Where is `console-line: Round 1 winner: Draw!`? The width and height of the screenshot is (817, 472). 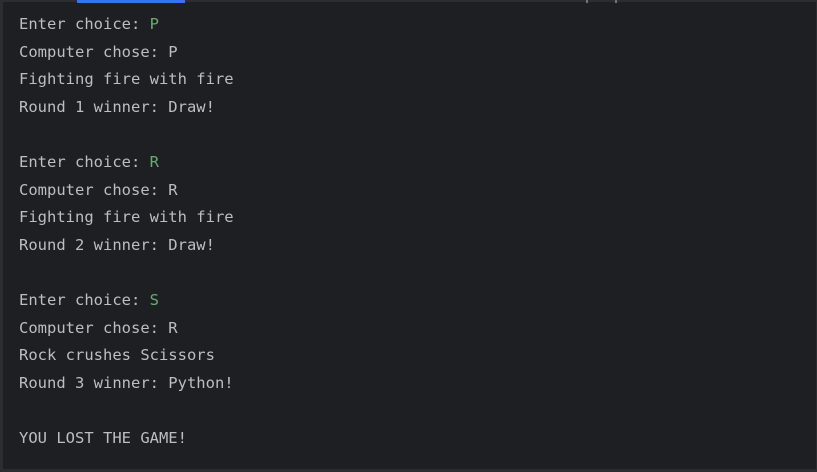 console-line: Round 1 winner: Draw! is located at coordinates (126, 108).